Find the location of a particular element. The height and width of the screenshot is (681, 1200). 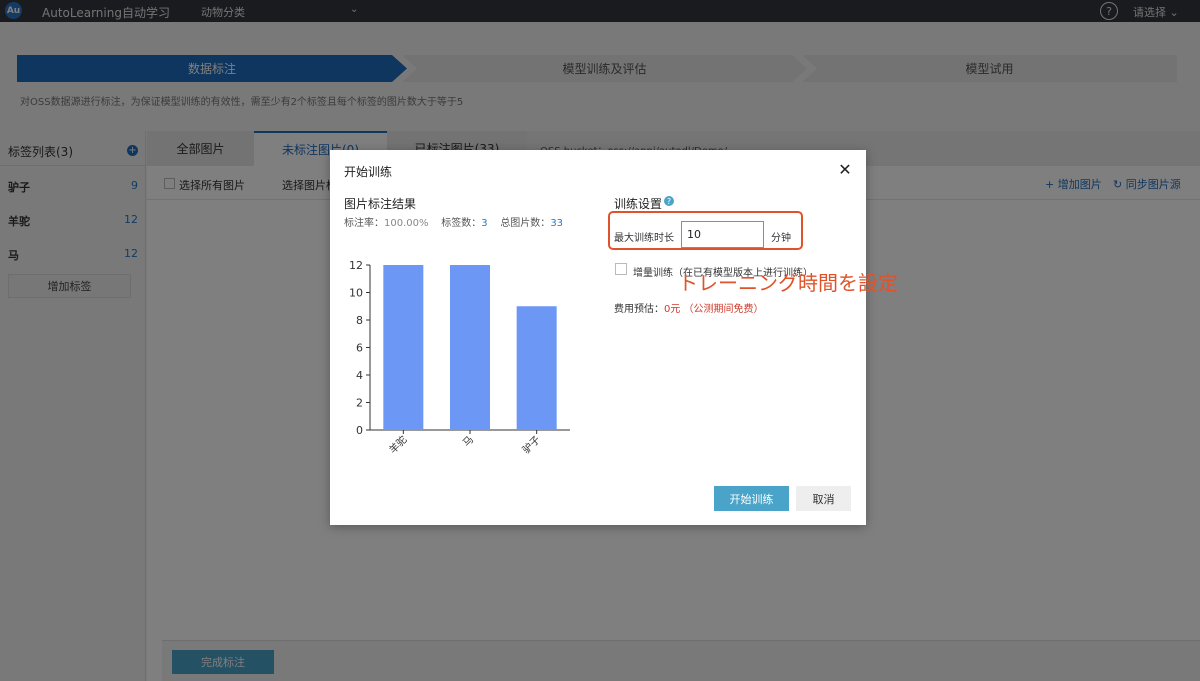

y-tick-label: 10 is located at coordinates (356, 293).